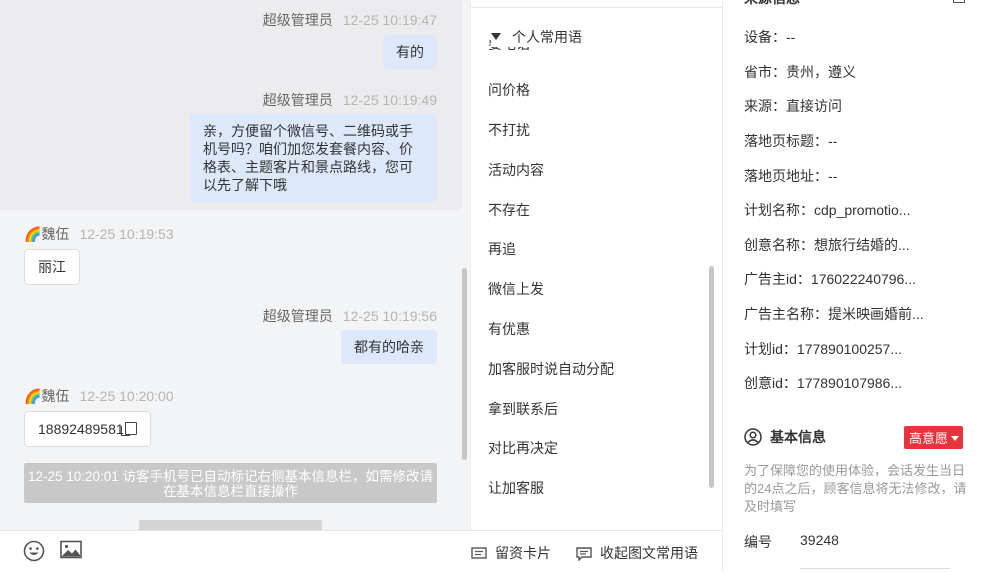 The height and width of the screenshot is (573, 984). I want to click on message-bubble-incoming: 18892489581, so click(87, 429).